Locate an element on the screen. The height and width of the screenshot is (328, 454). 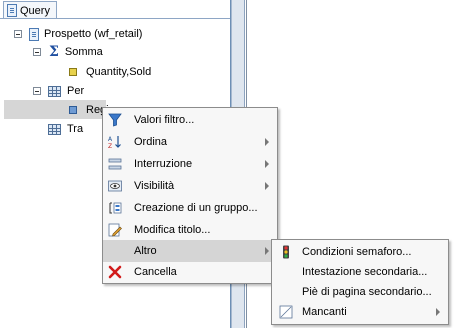
tree-node-root: Prospetto (wf_retail) is located at coordinates (85, 34).